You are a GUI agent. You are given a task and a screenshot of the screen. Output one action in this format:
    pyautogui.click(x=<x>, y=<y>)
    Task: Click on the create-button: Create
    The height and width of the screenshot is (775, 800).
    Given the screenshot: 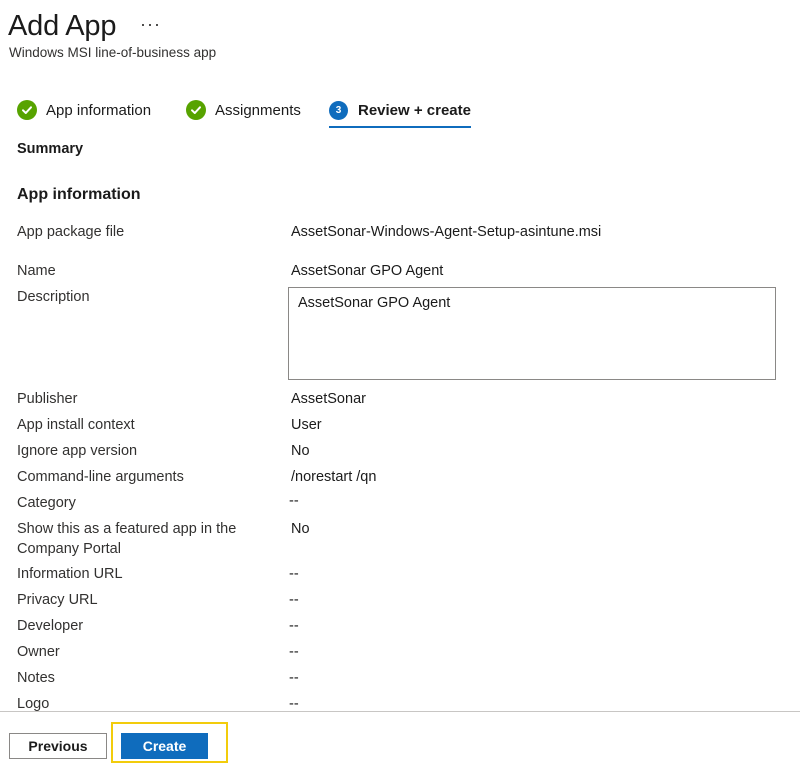 What is the action you would take?
    pyautogui.click(x=164, y=746)
    